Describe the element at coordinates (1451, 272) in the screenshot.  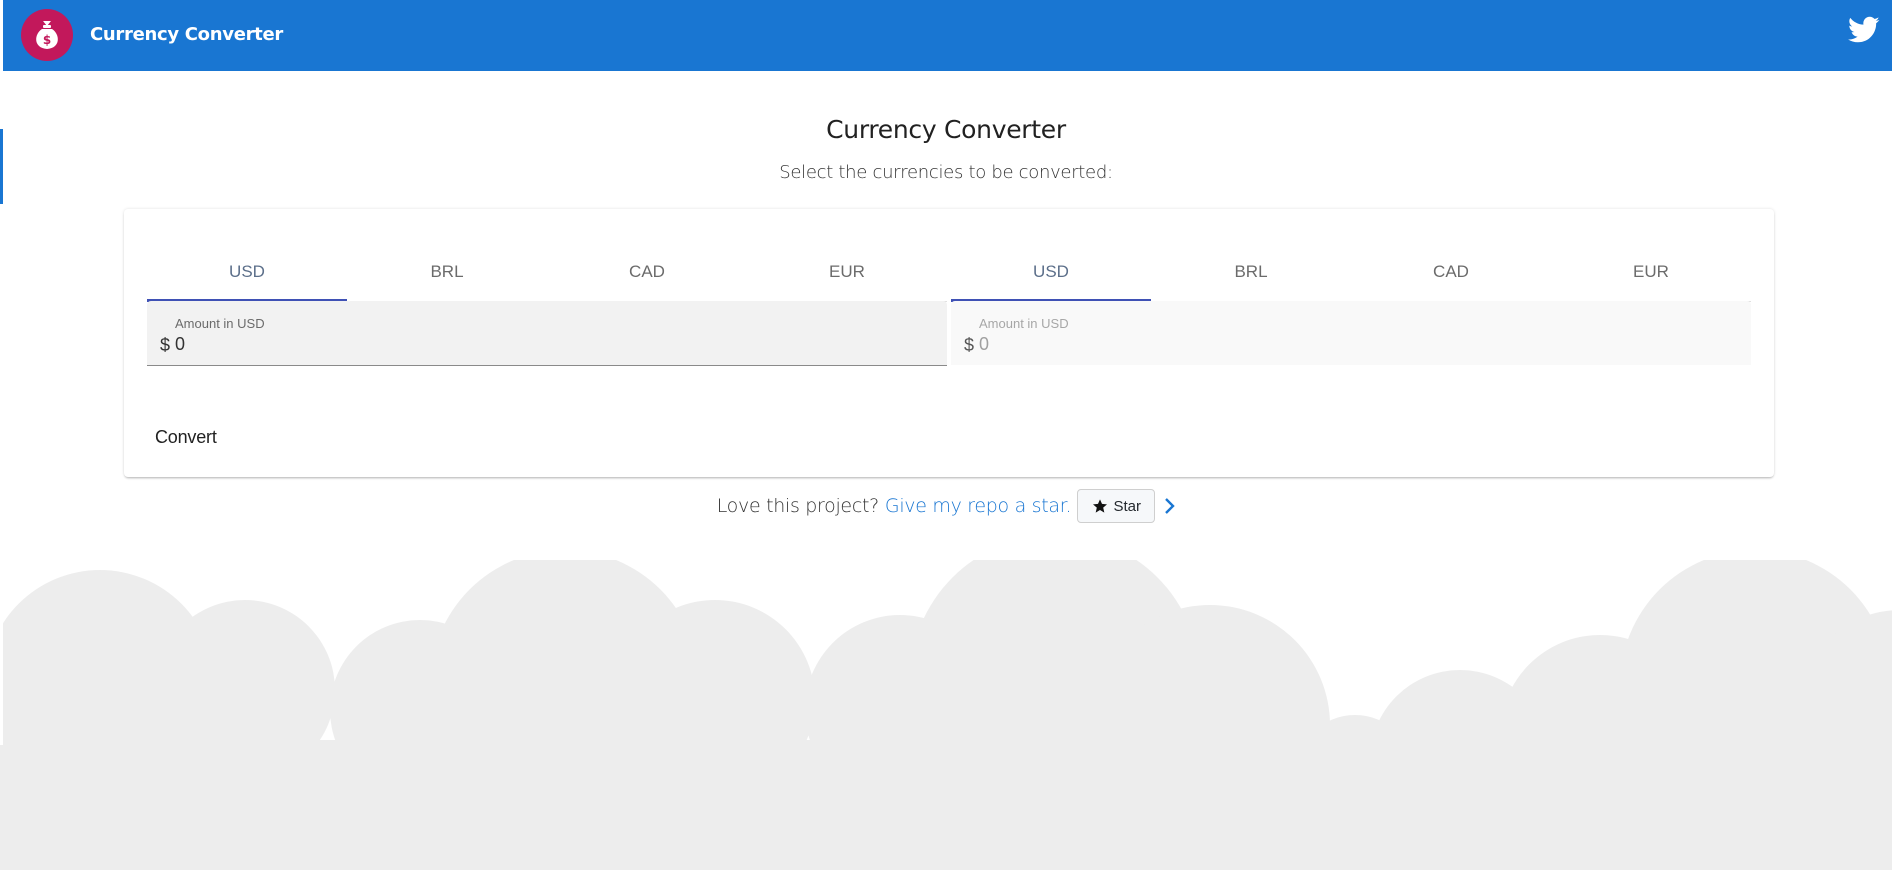
I see `to-tab-cad: CAD` at that location.